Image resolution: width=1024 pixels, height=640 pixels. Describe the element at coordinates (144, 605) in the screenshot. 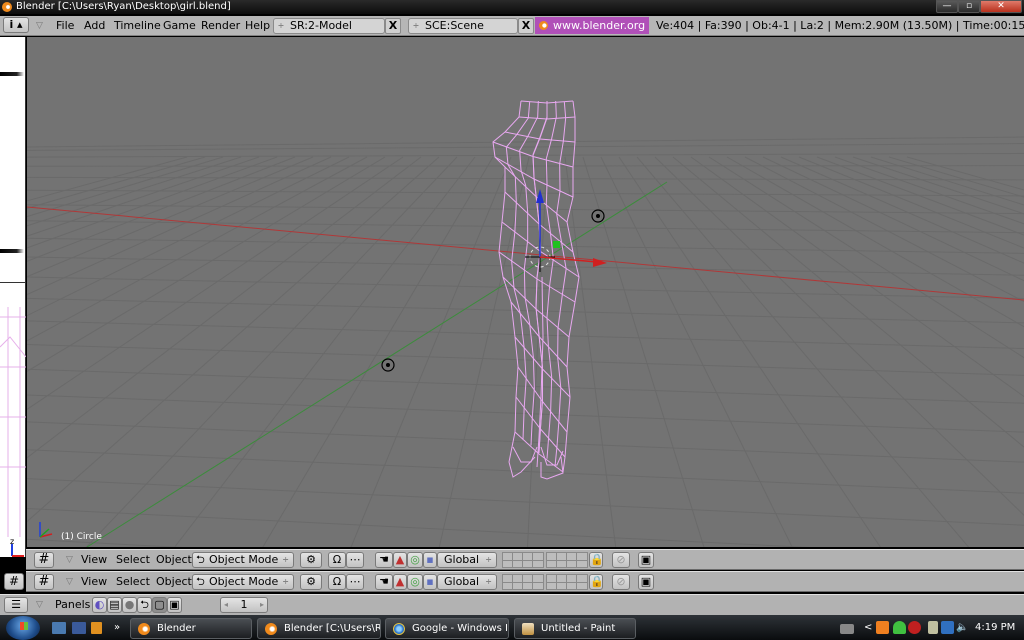

I see `object-context-button: ⮌` at that location.